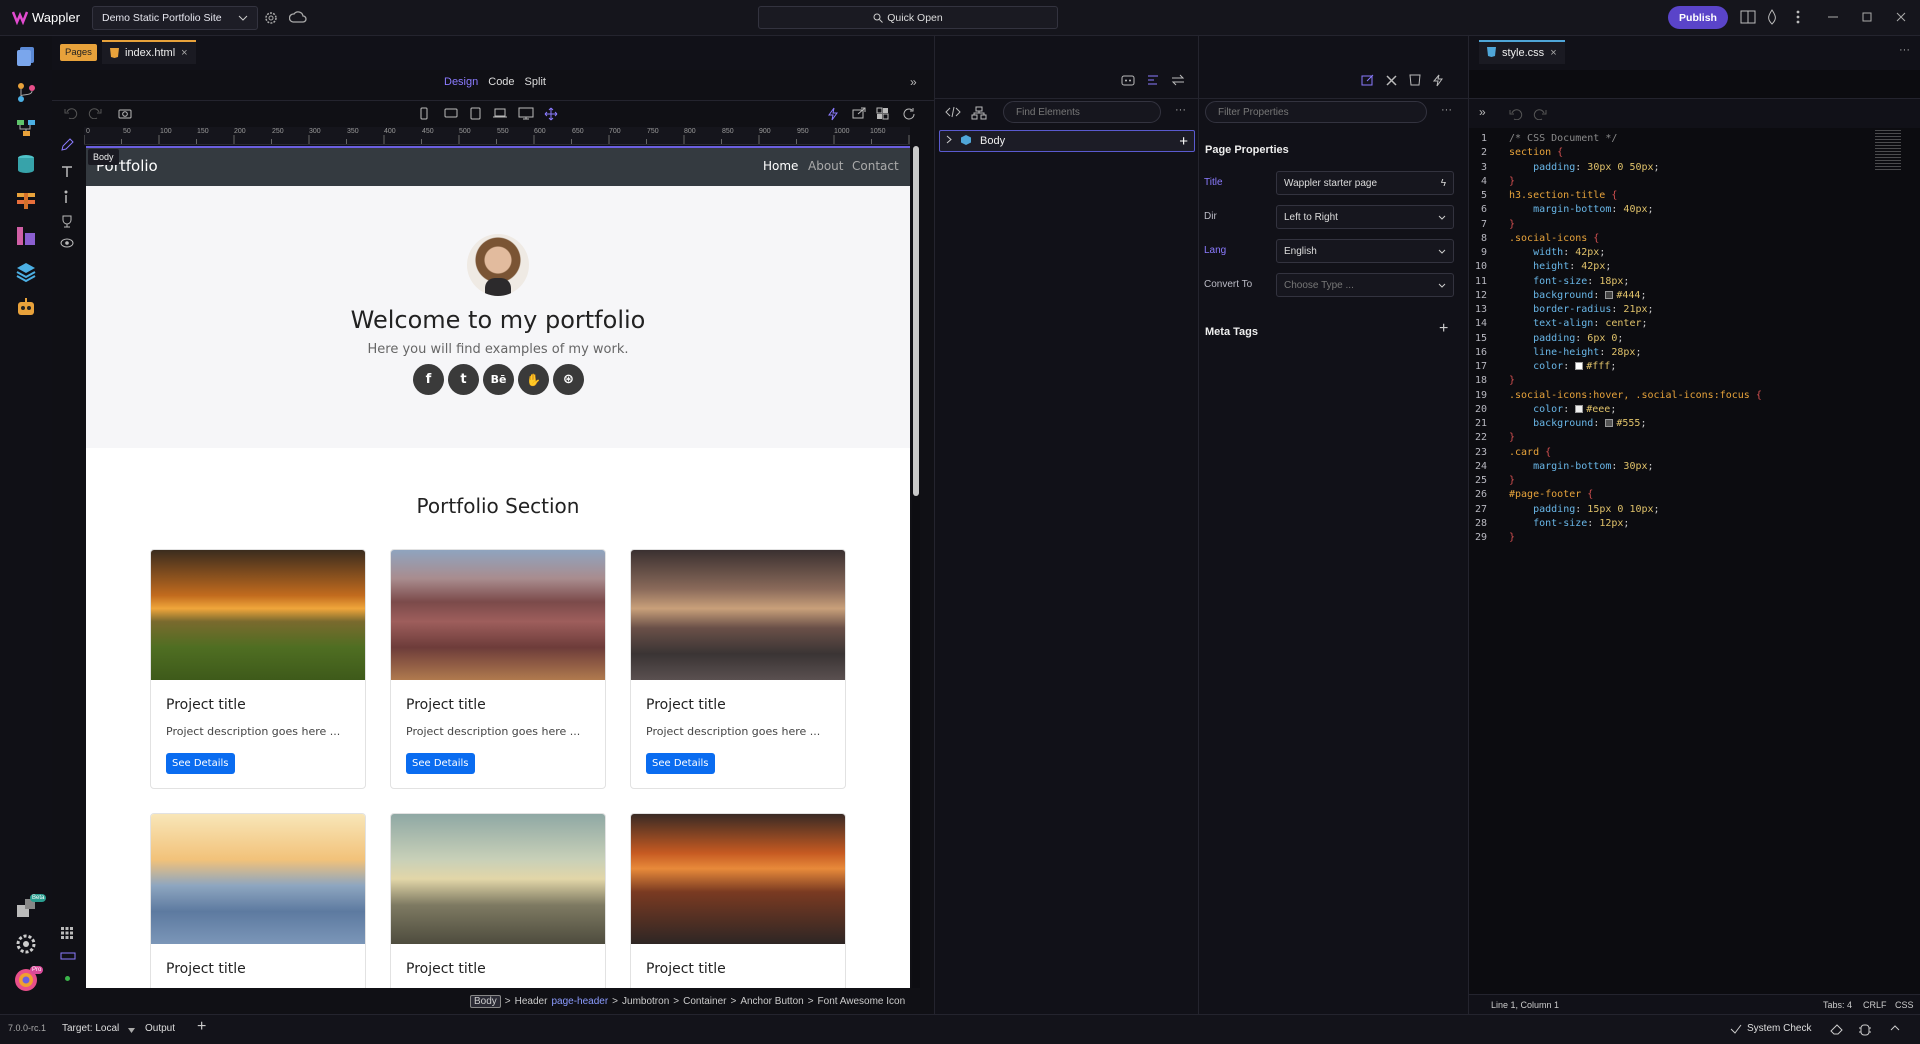 This screenshot has height=1044, width=1920. Describe the element at coordinates (475, 113) in the screenshot. I see `tablet-view-icon` at that location.